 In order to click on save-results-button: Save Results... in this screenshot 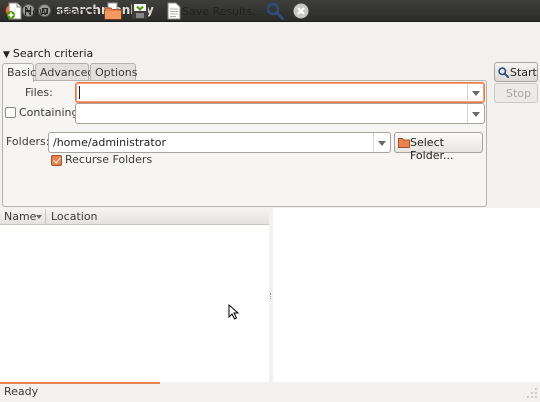, I will do `click(222, 11)`.